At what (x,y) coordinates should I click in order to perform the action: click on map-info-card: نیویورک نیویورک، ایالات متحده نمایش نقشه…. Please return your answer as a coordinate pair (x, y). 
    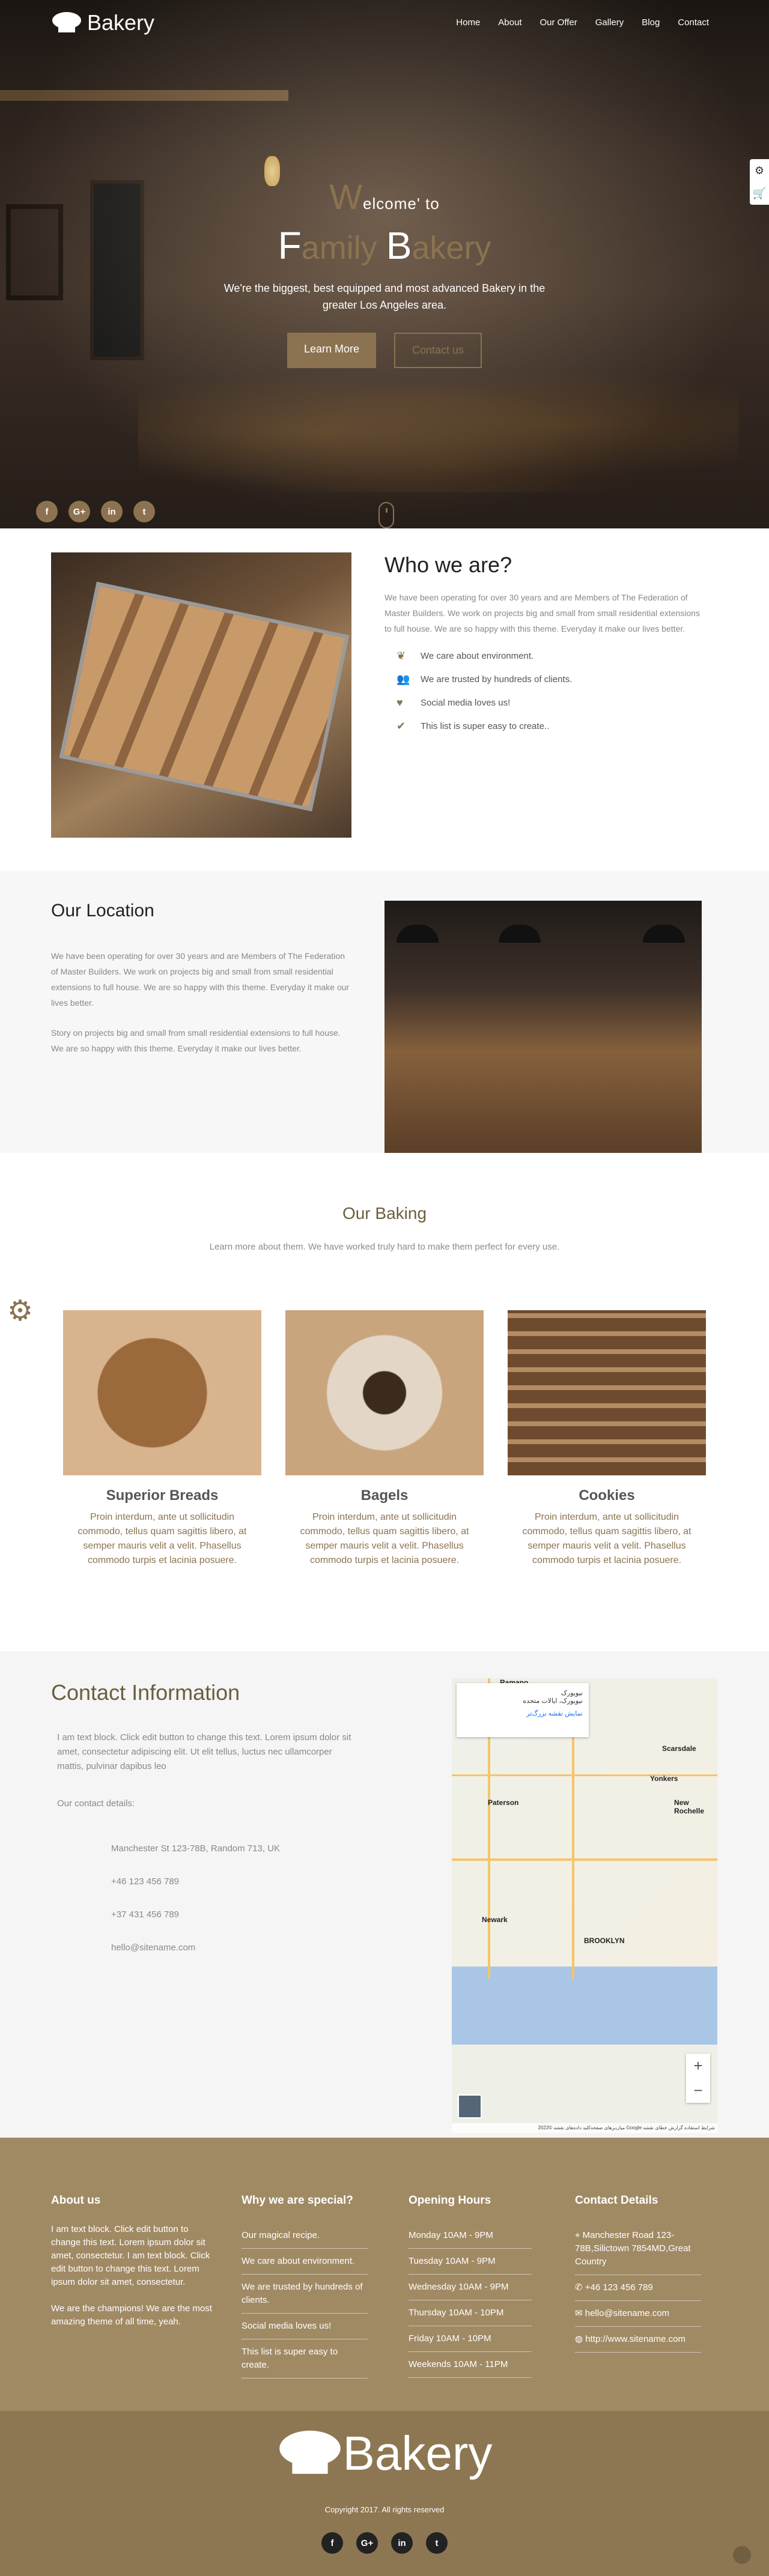
    Looking at the image, I should click on (523, 1710).